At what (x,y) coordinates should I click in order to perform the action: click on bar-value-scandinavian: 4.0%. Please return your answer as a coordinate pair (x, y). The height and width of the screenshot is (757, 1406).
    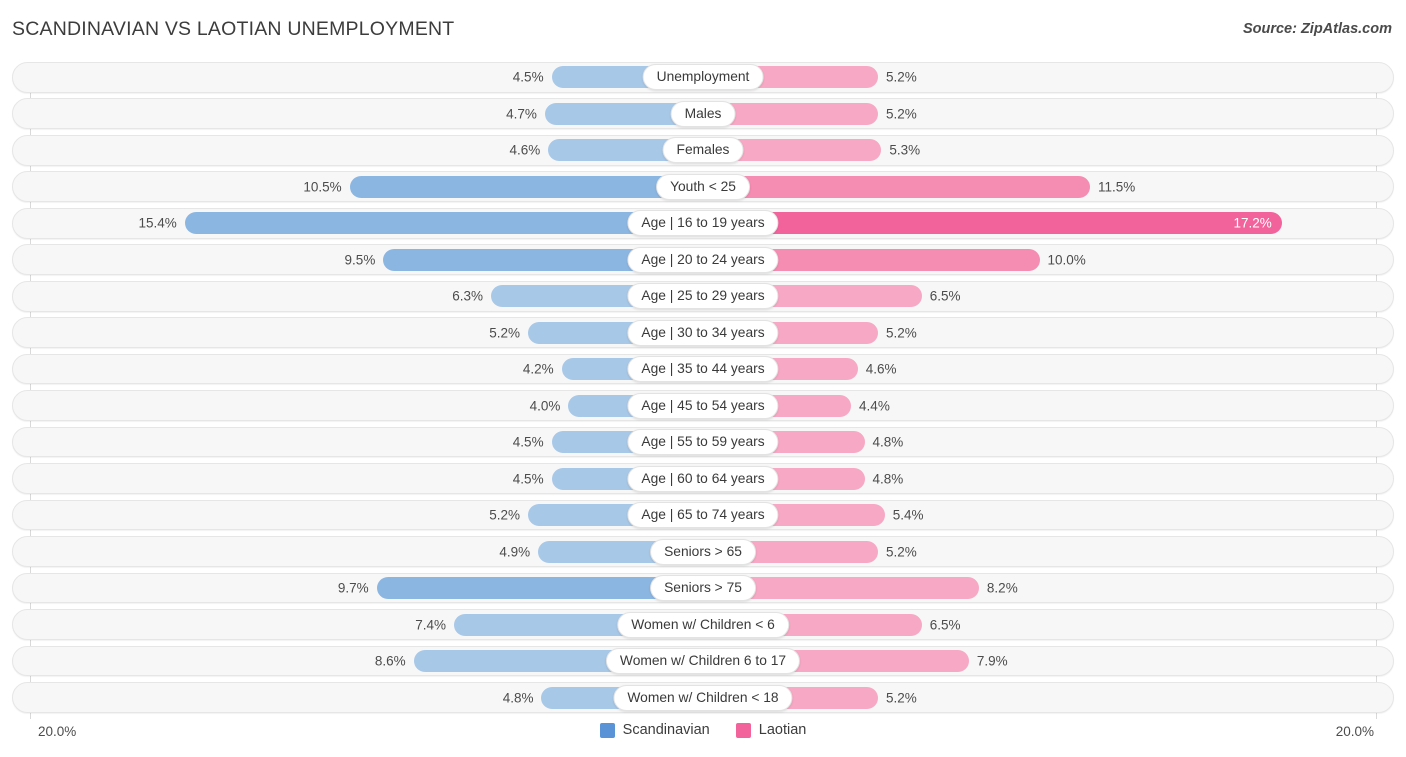
    Looking at the image, I should click on (545, 406).